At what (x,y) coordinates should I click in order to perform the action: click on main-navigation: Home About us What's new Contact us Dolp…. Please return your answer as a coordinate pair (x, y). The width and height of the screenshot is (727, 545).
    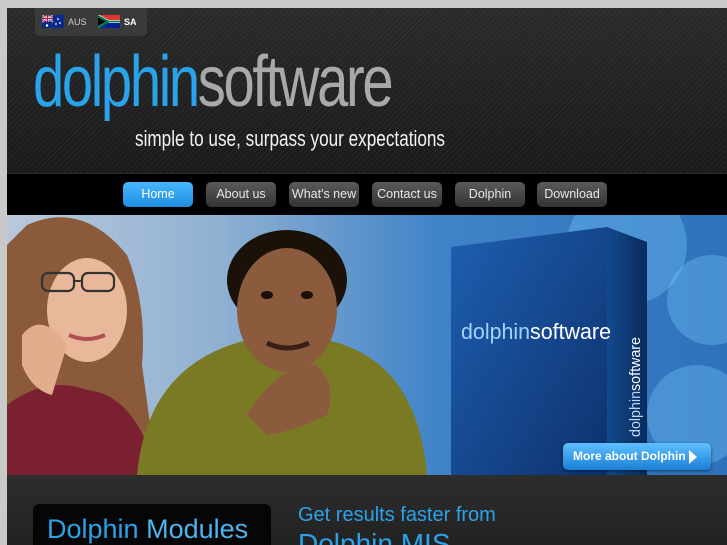
    Looking at the image, I should click on (367, 194).